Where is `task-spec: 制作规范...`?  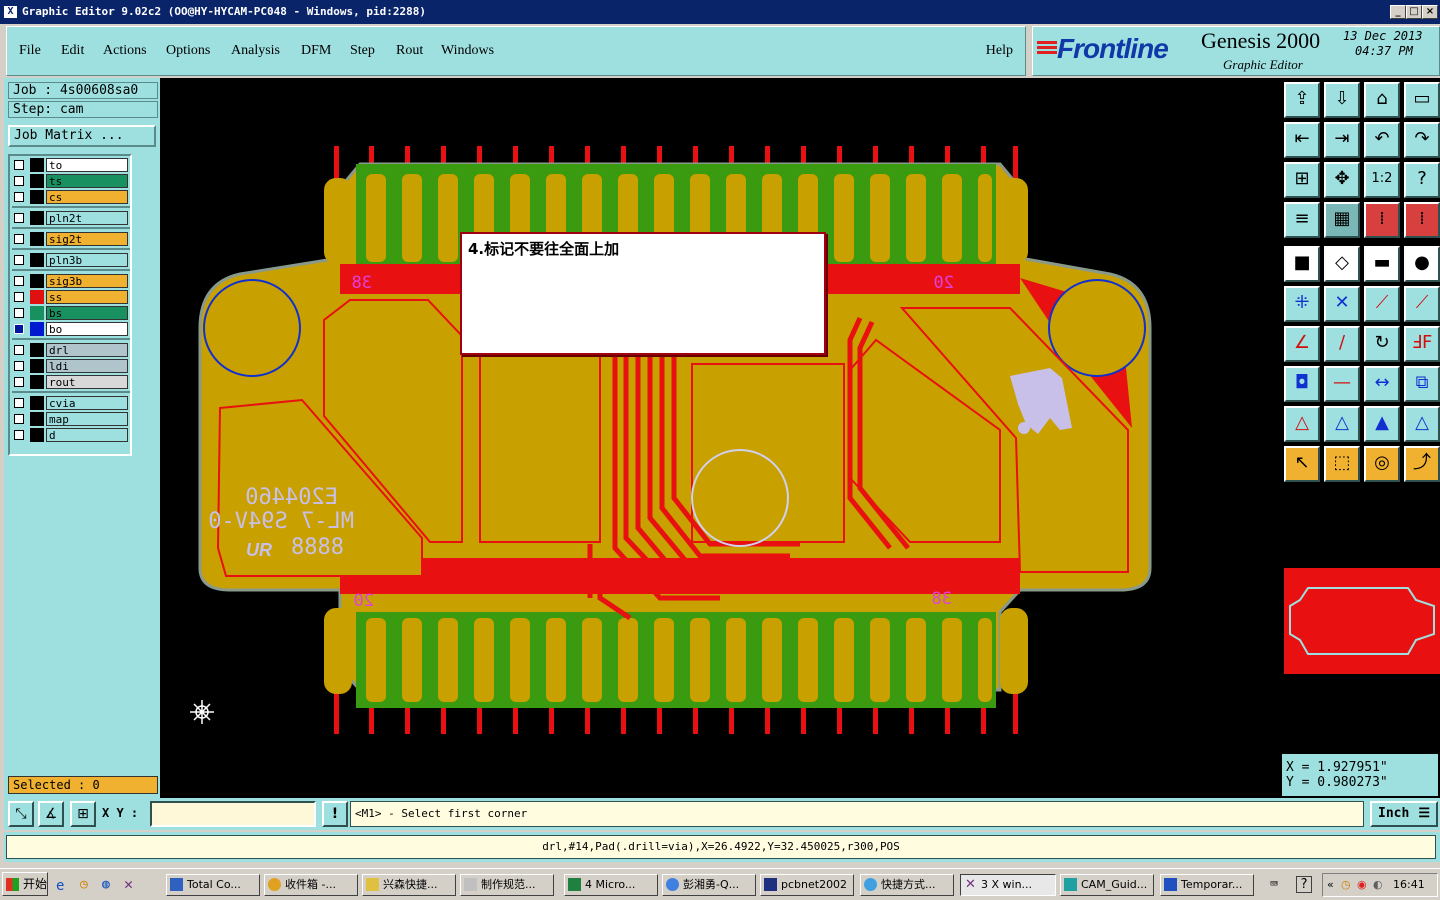 task-spec: 制作规范... is located at coordinates (507, 885).